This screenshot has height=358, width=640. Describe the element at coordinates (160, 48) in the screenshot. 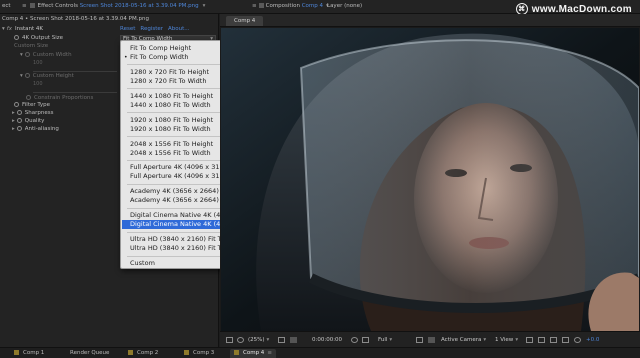

I see `menu-item: Fit To Comp Height` at that location.